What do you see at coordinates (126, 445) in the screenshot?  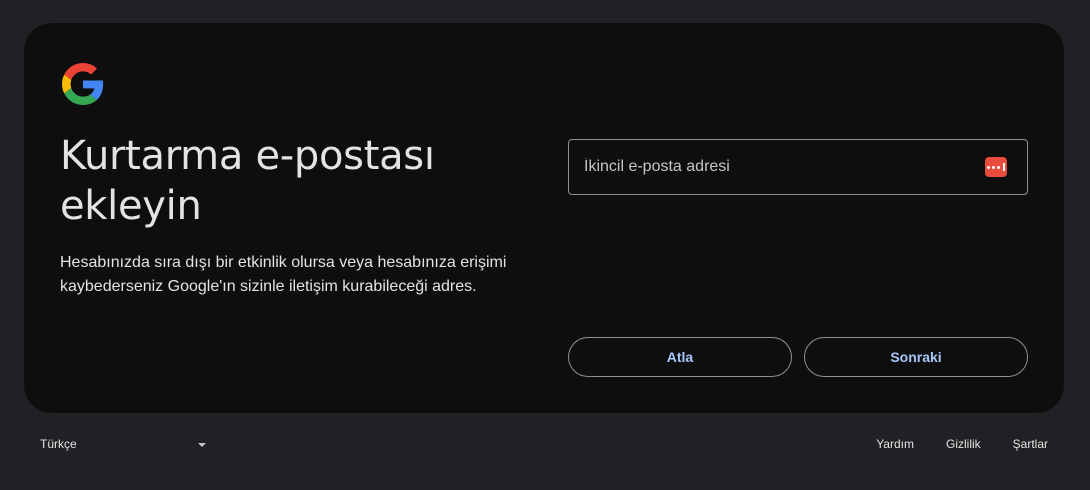 I see `language-selector: Türkçe` at bounding box center [126, 445].